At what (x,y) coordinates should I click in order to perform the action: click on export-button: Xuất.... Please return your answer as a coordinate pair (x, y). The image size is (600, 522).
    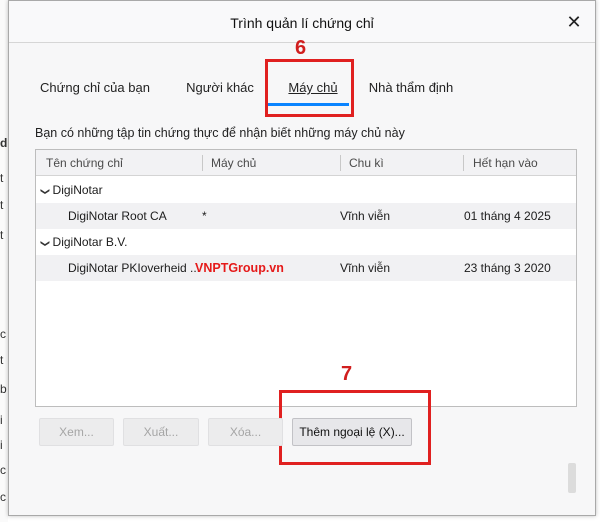
    Looking at the image, I should click on (161, 432).